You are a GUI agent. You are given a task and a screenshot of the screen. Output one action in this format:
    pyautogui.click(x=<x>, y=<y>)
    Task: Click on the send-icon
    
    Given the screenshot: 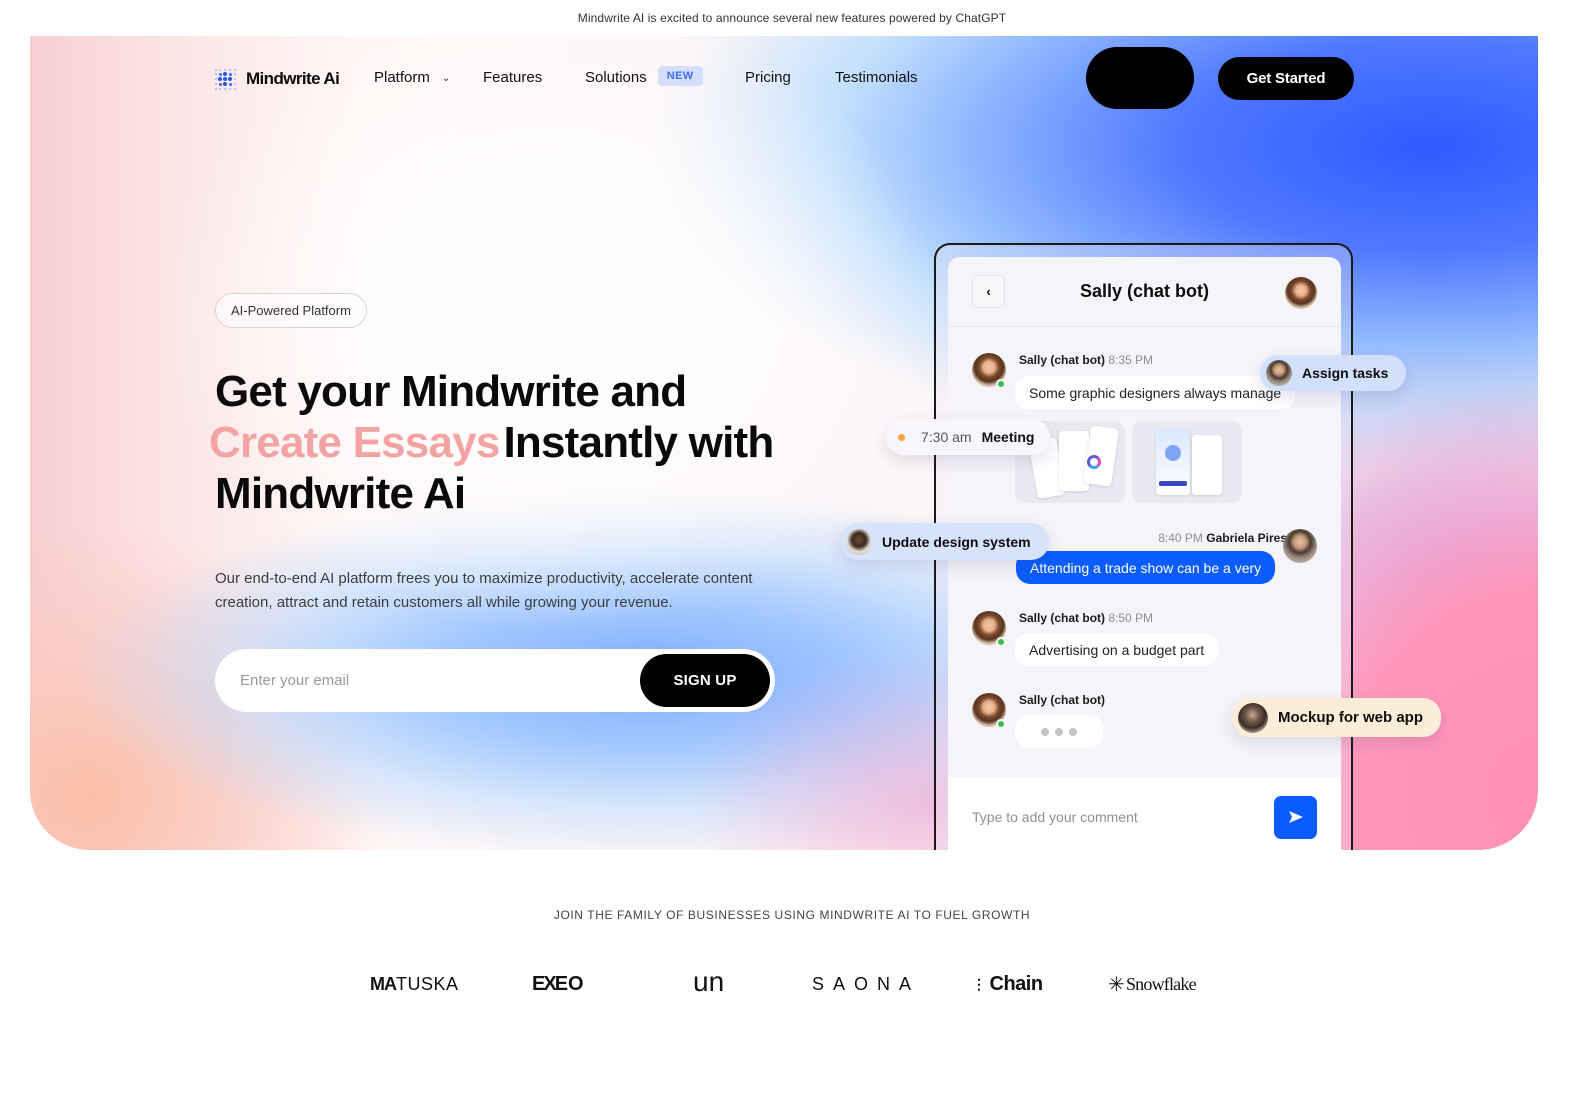 What is the action you would take?
    pyautogui.click(x=1295, y=817)
    